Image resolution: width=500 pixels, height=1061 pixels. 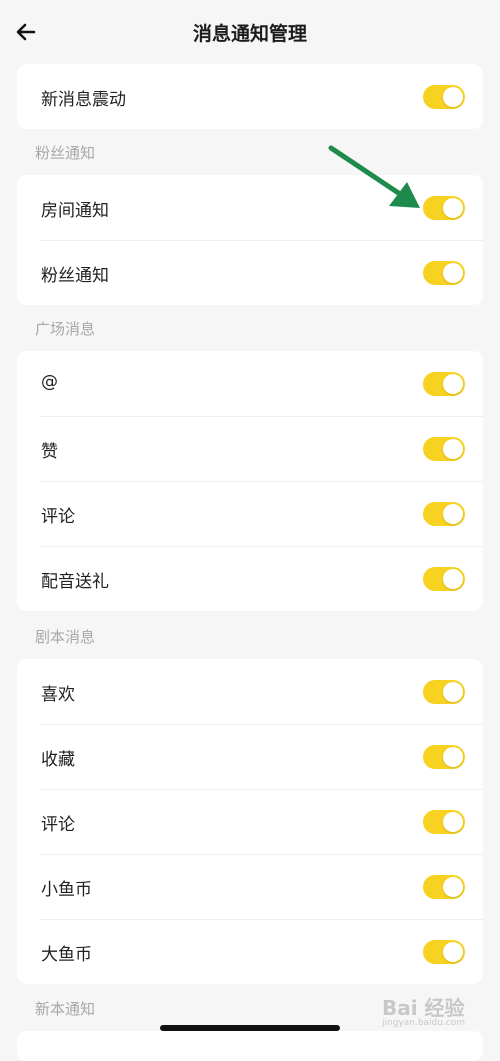 I want to click on watermark-subtext: jingyan.baidu.com, so click(x=424, y=1023).